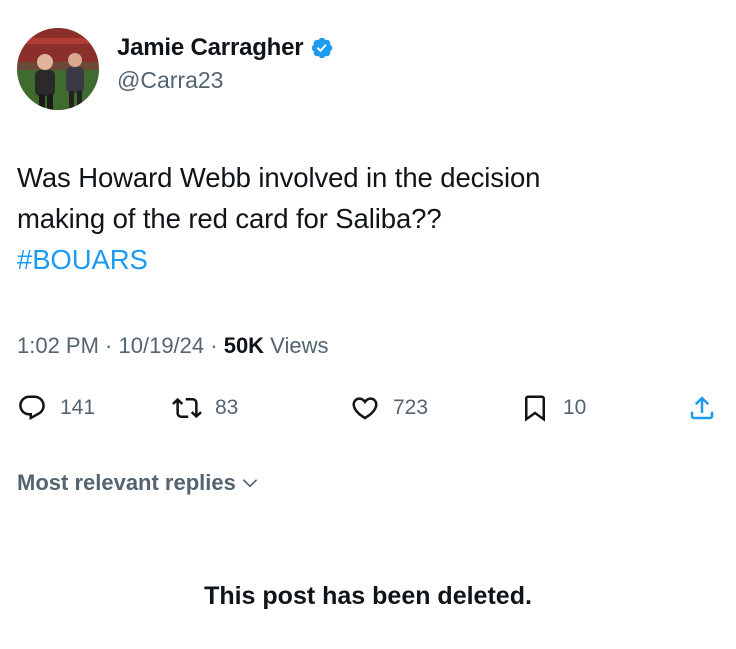  Describe the element at coordinates (210, 48) in the screenshot. I see `display-name: Jamie Carragher` at that location.